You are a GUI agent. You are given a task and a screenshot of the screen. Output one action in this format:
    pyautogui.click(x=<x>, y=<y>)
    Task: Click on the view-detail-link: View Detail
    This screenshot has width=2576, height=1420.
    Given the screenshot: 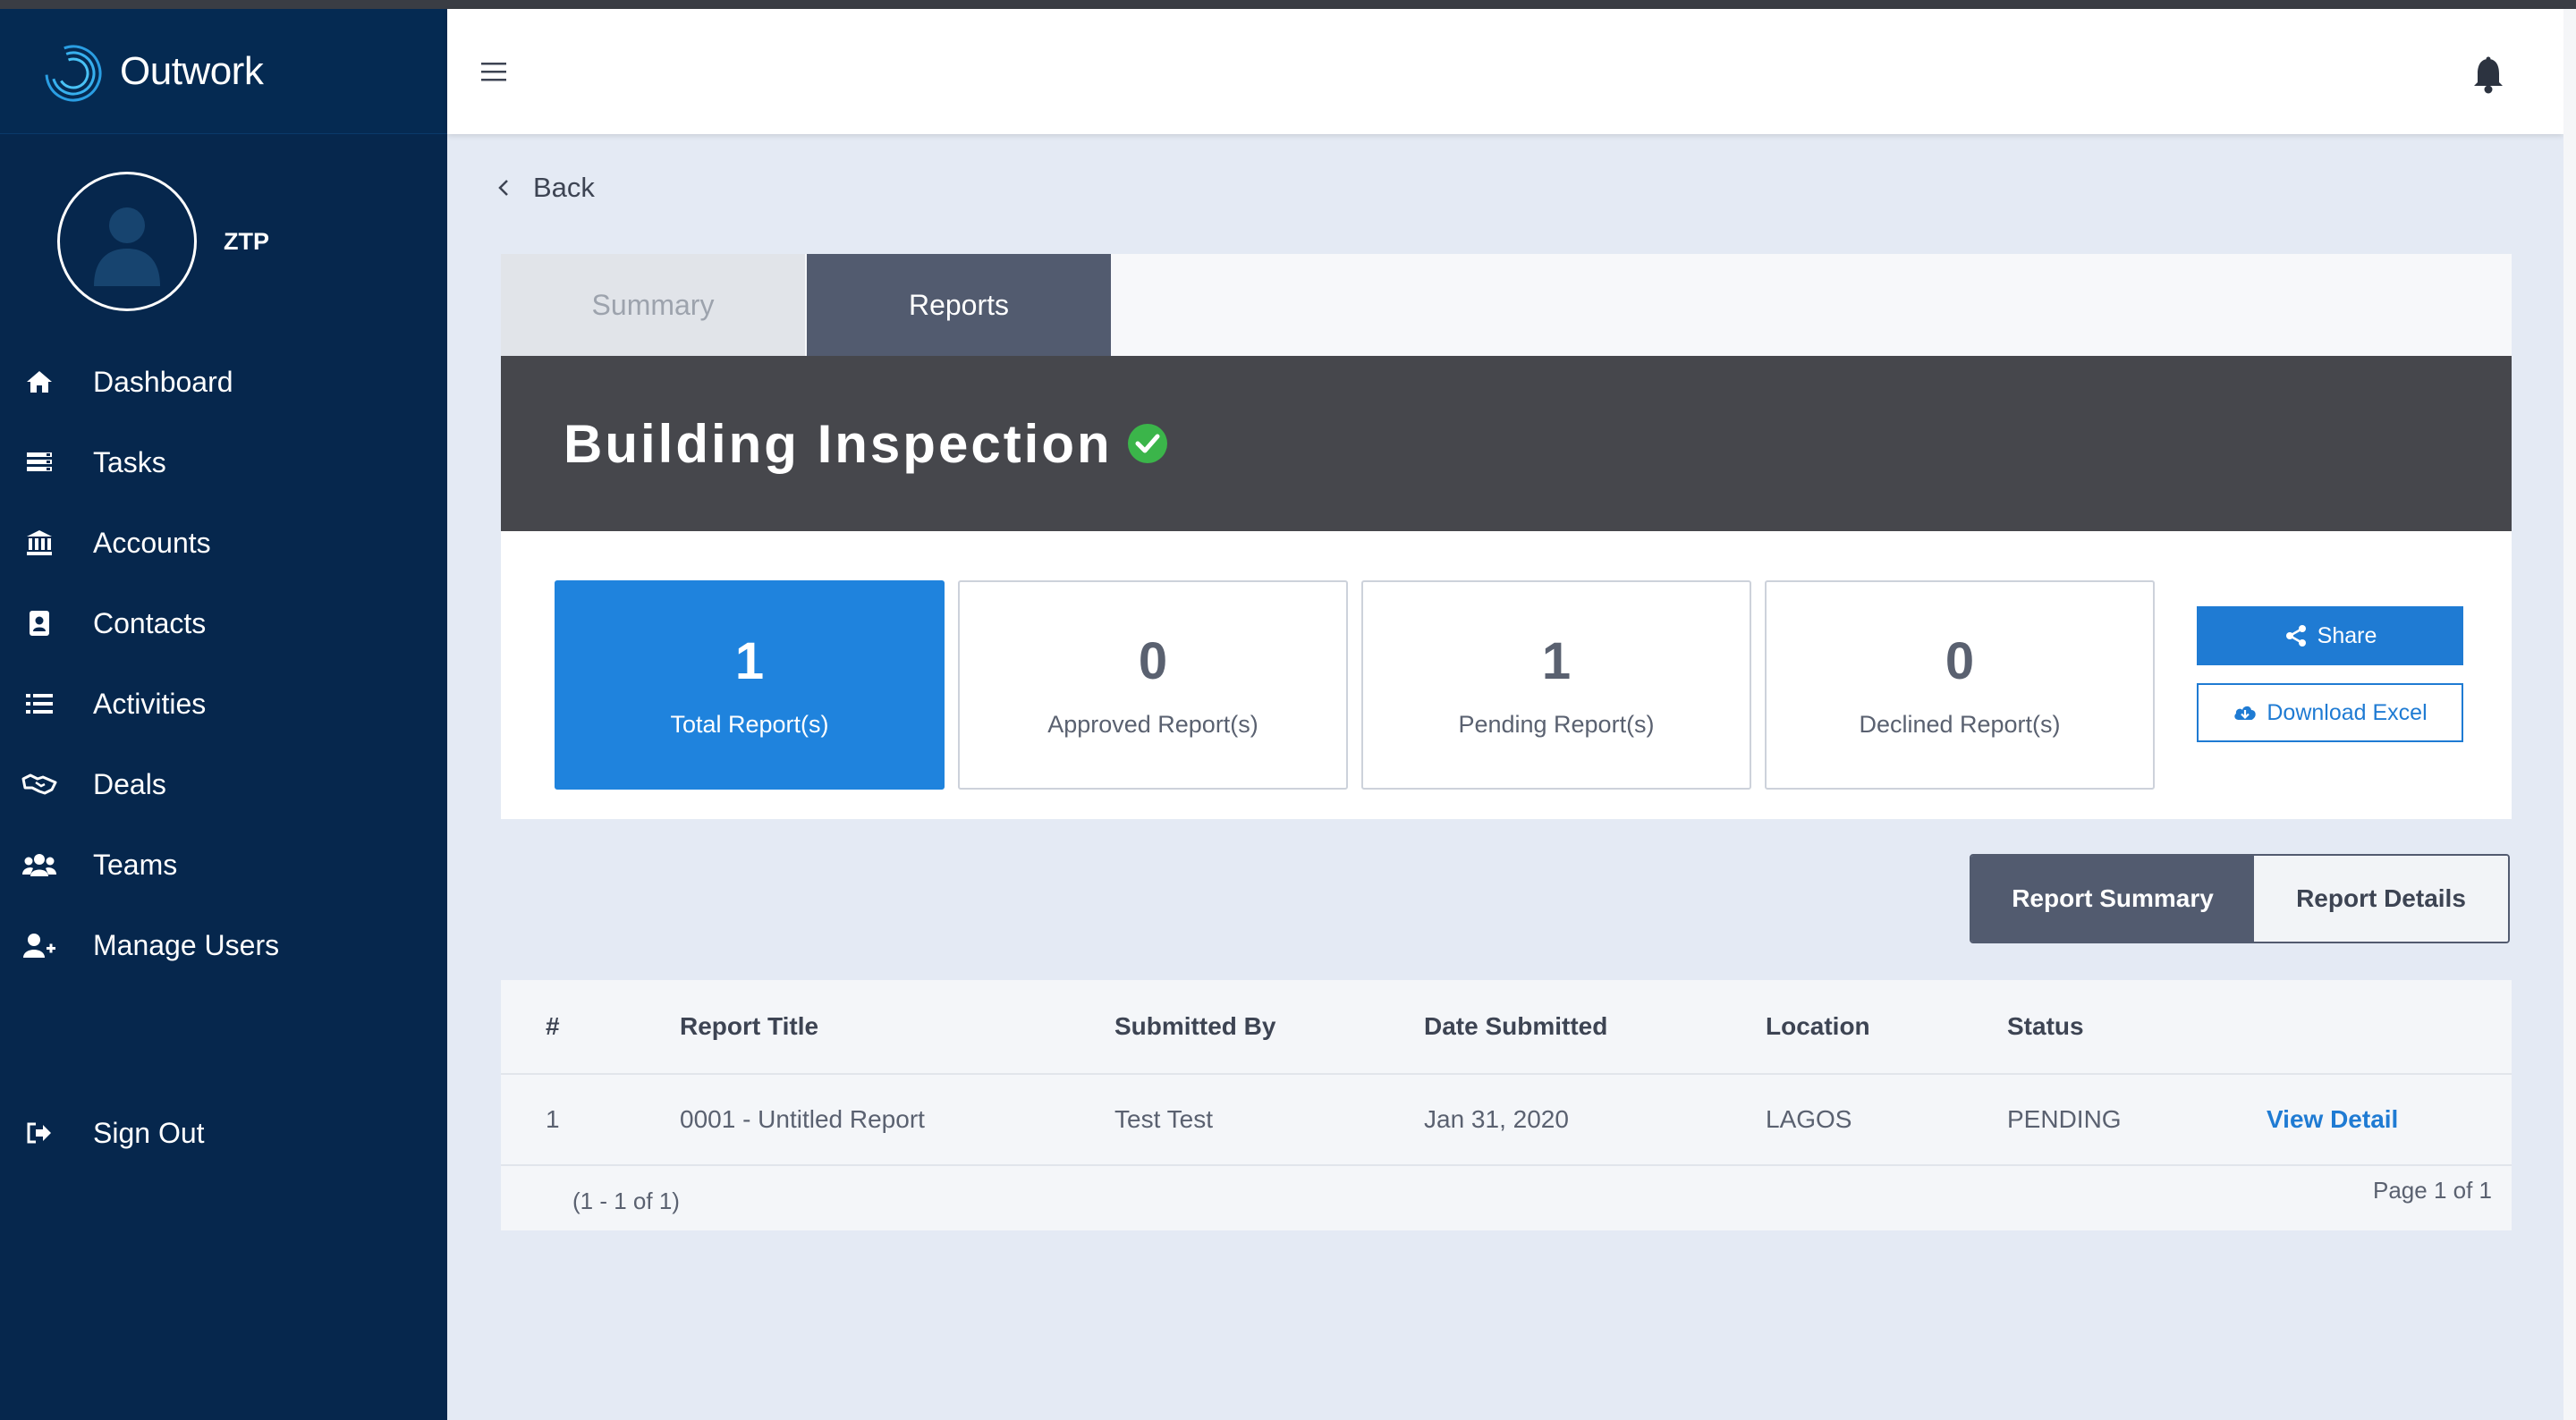 What is the action you would take?
    pyautogui.click(x=2332, y=1119)
    